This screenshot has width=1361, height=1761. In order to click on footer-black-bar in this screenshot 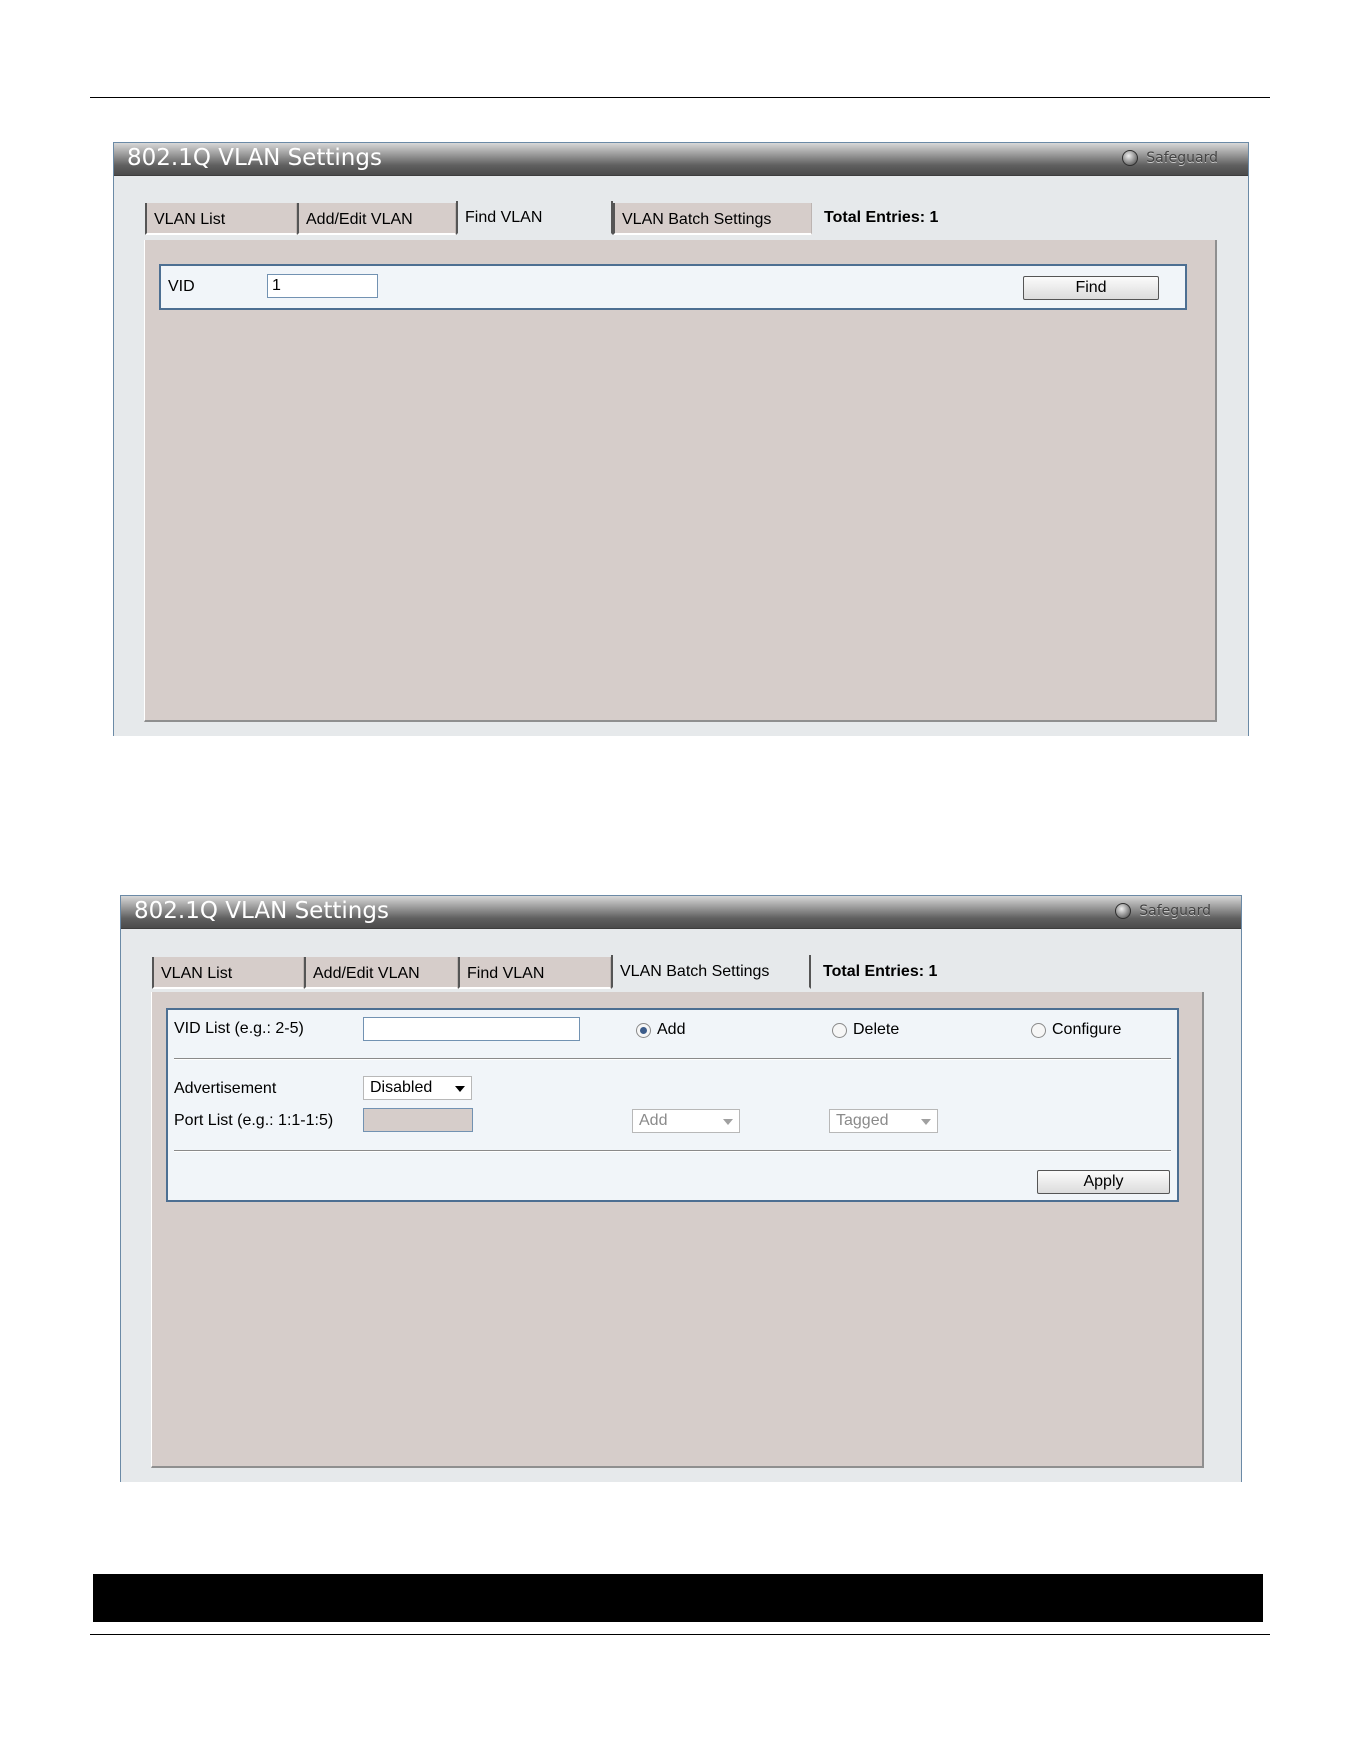, I will do `click(678, 1598)`.